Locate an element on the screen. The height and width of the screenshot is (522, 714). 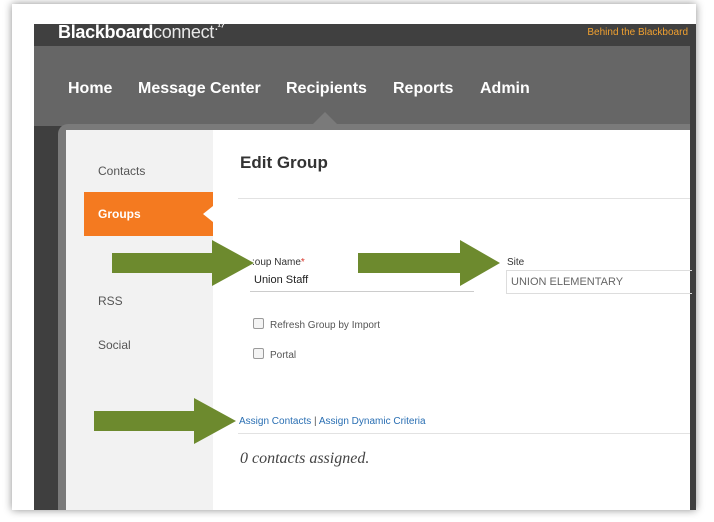
tagline-link: Behind the Blackboard is located at coordinates (637, 32).